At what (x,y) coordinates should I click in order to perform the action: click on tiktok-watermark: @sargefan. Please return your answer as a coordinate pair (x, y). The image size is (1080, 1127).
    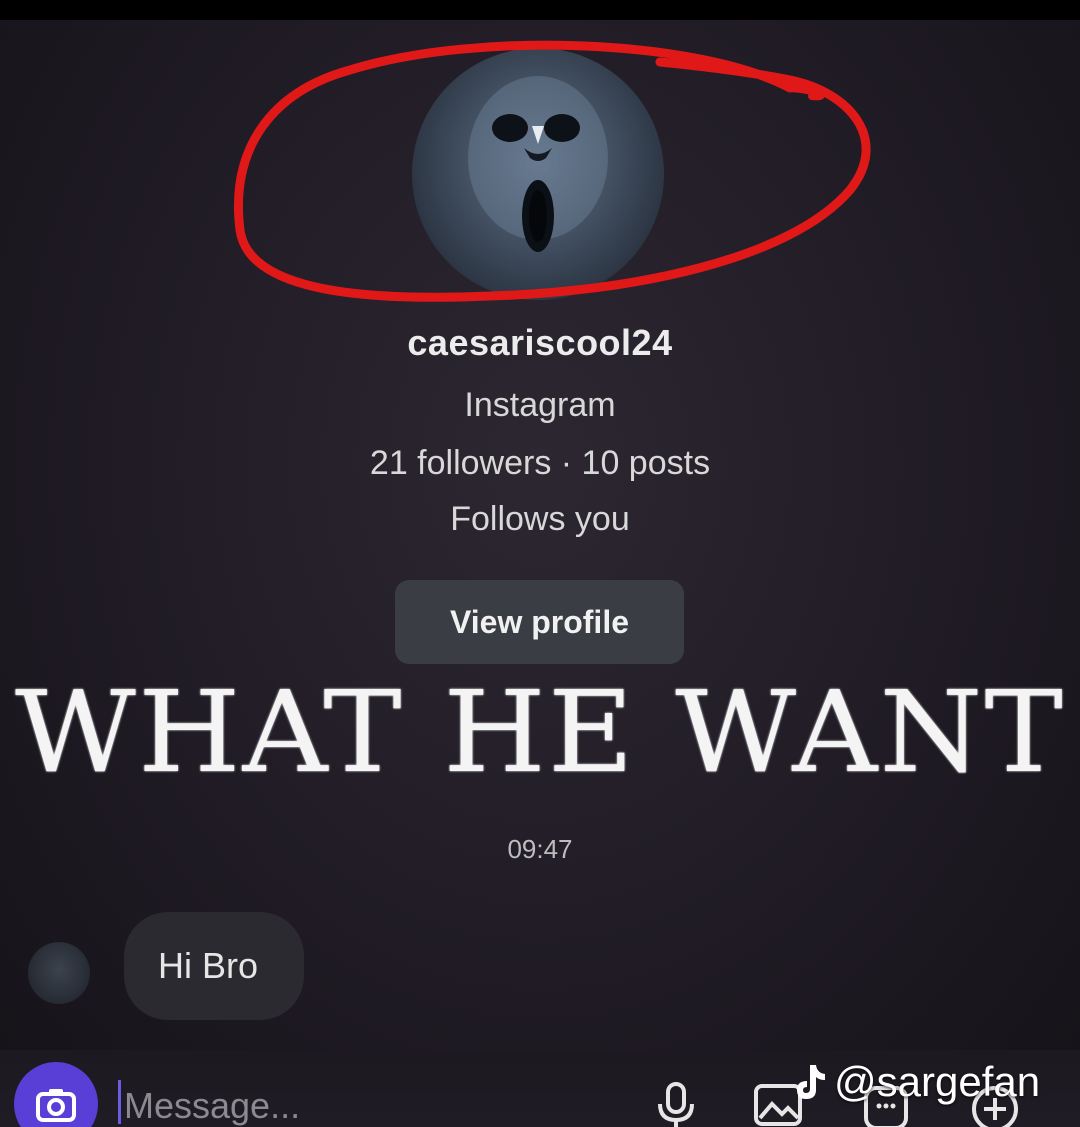
    Looking at the image, I should click on (915, 1082).